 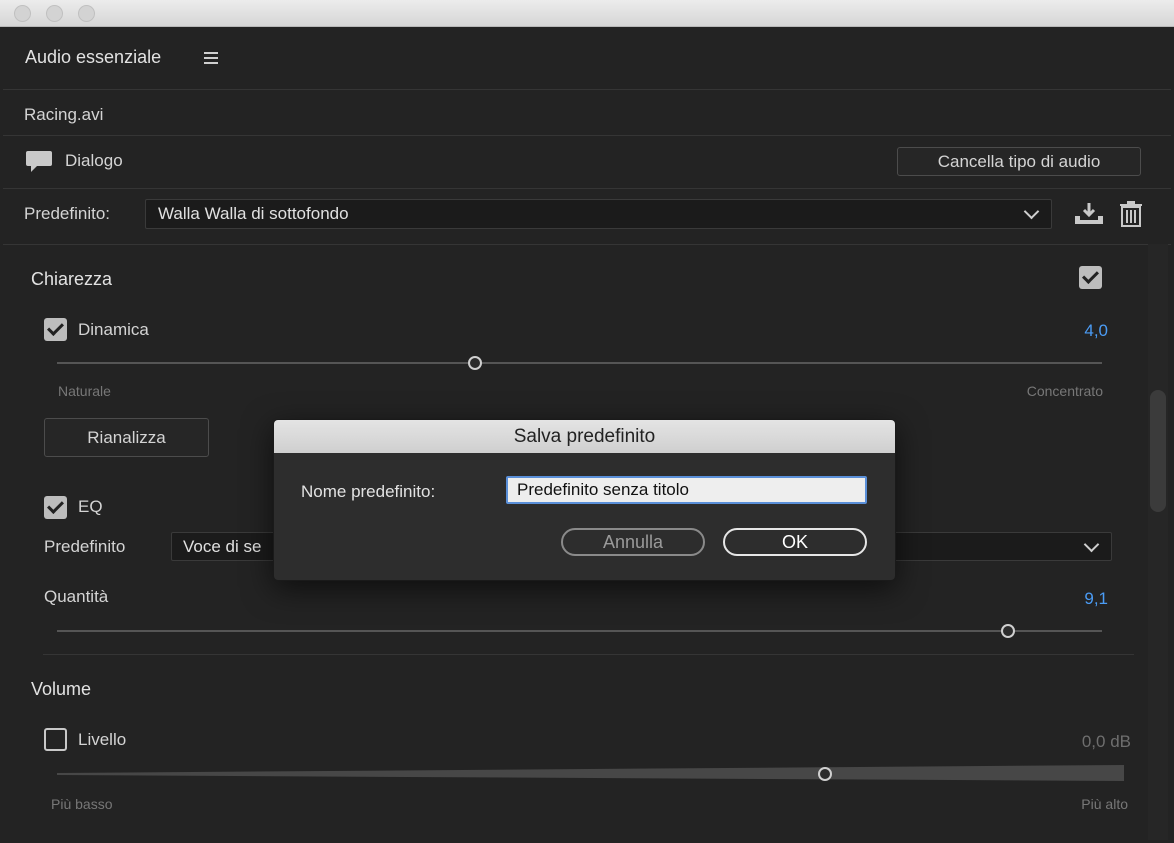 What do you see at coordinates (1019, 161) in the screenshot?
I see `clear-audio-type-button: Cancella tipo di audio` at bounding box center [1019, 161].